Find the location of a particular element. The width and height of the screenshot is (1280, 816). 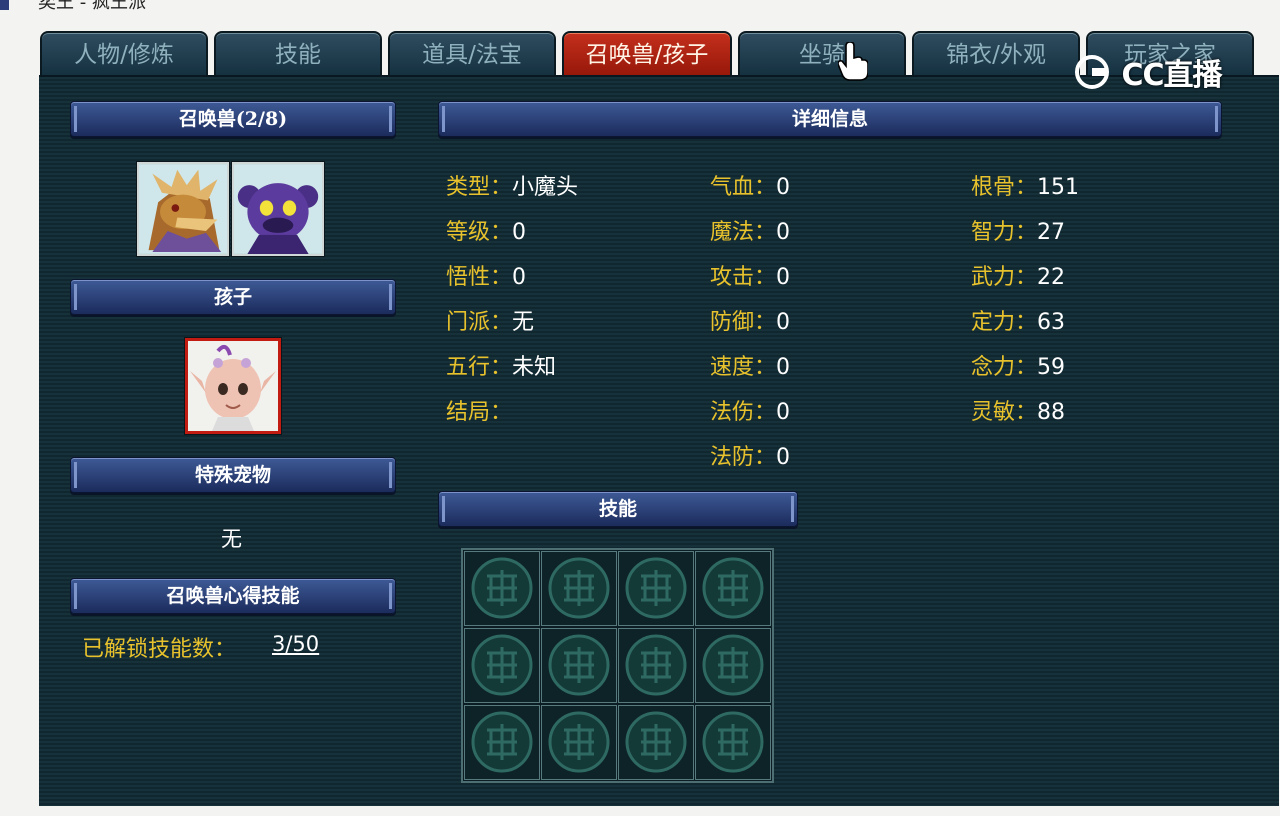

detail-value: 151 is located at coordinates (1058, 187).